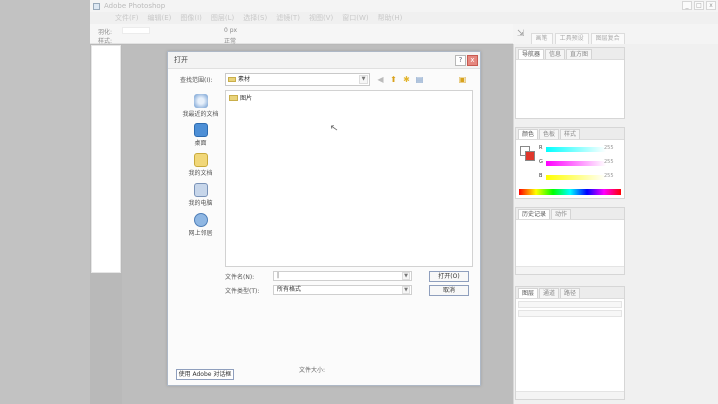  I want to click on tab-swatches: 色板, so click(549, 134).